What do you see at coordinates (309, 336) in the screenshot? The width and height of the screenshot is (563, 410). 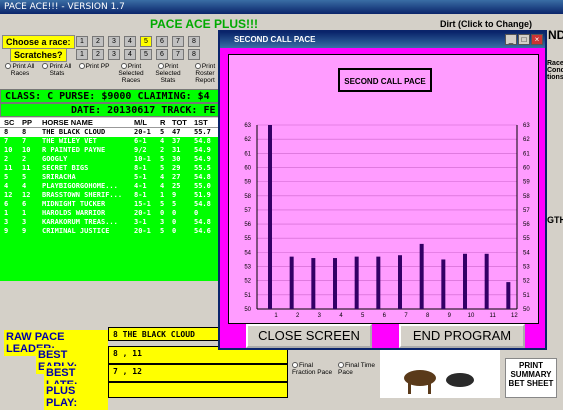 I see `close-screen-button: CLOSE SCREEN` at bounding box center [309, 336].